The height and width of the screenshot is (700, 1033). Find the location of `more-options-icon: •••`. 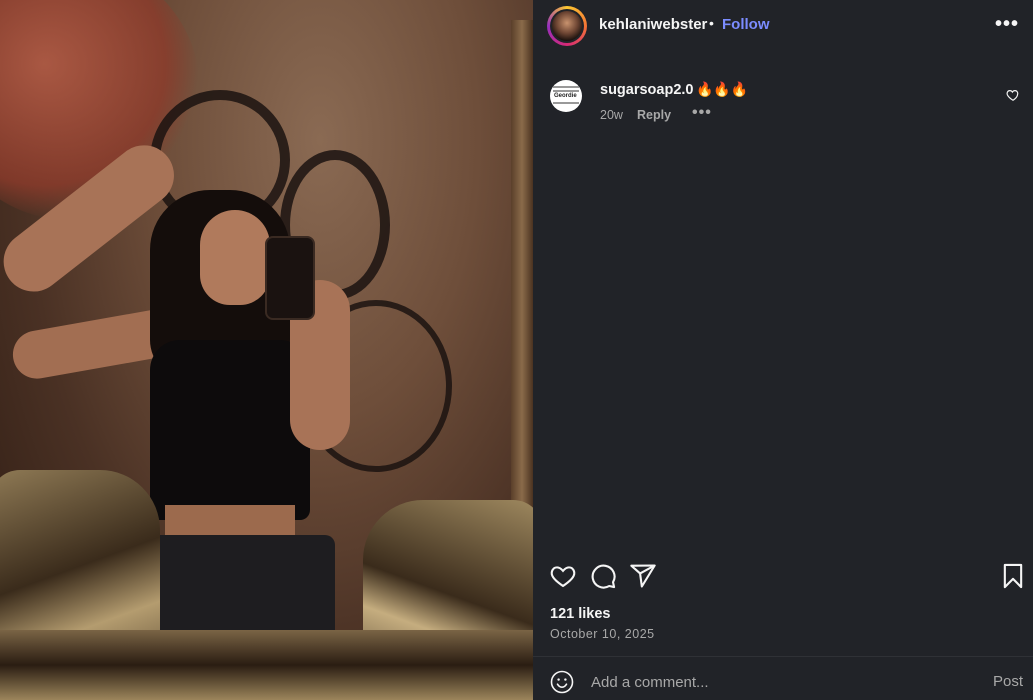

more-options-icon: ••• is located at coordinates (1007, 24).